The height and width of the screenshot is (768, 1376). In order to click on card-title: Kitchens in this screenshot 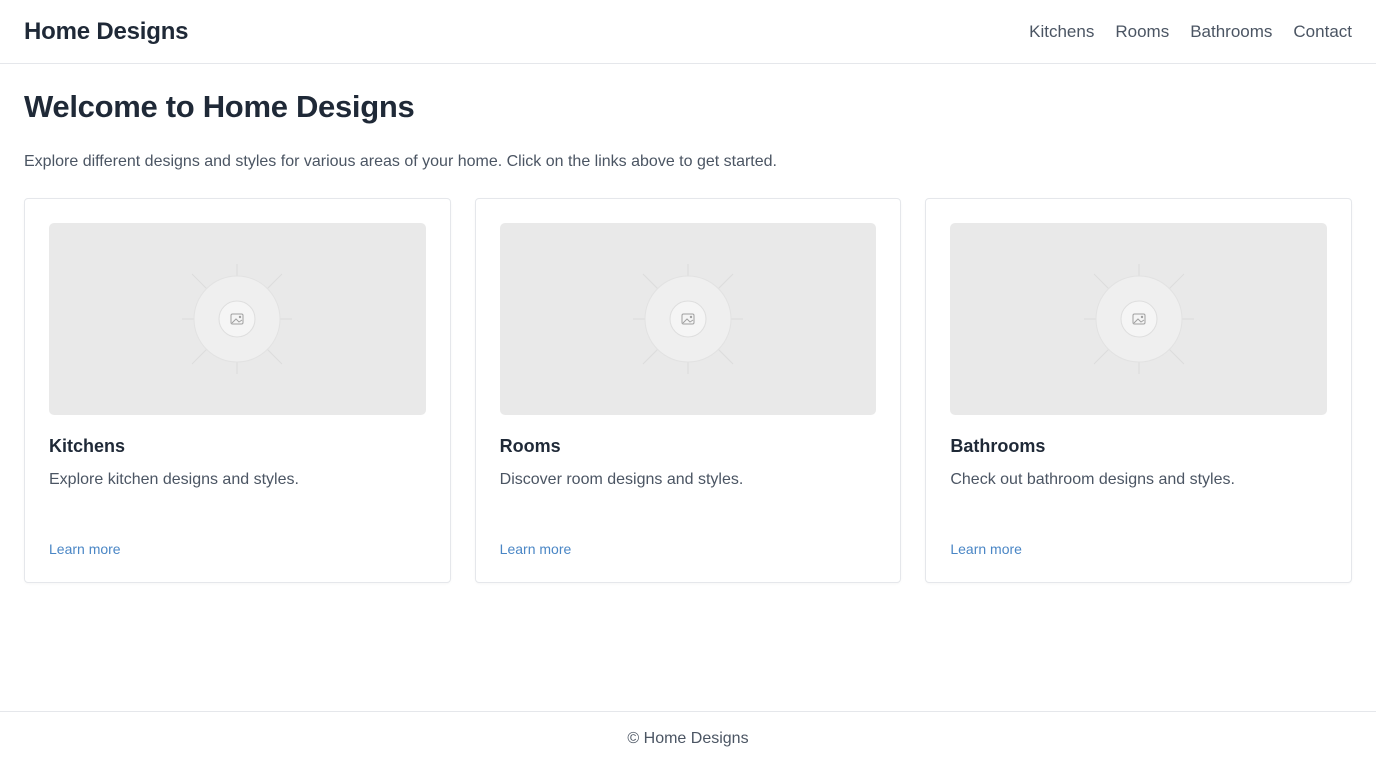, I will do `click(87, 446)`.